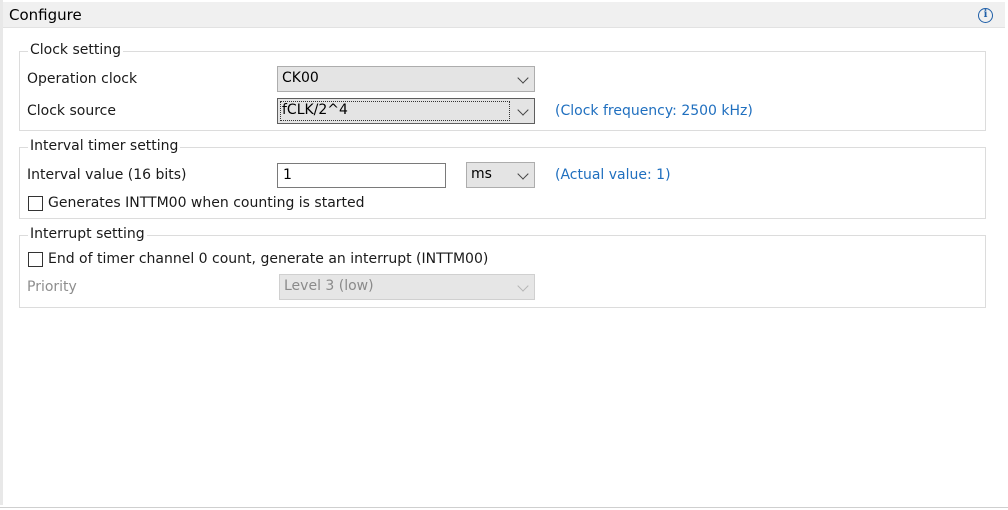 The width and height of the screenshot is (1008, 510). What do you see at coordinates (985, 15) in the screenshot?
I see `info-icon: i` at bounding box center [985, 15].